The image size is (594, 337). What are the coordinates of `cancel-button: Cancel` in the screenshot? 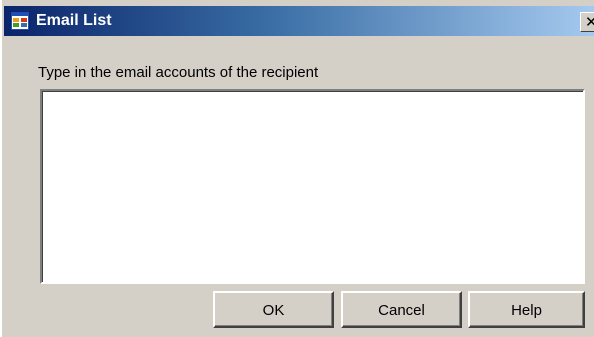 It's located at (401, 309).